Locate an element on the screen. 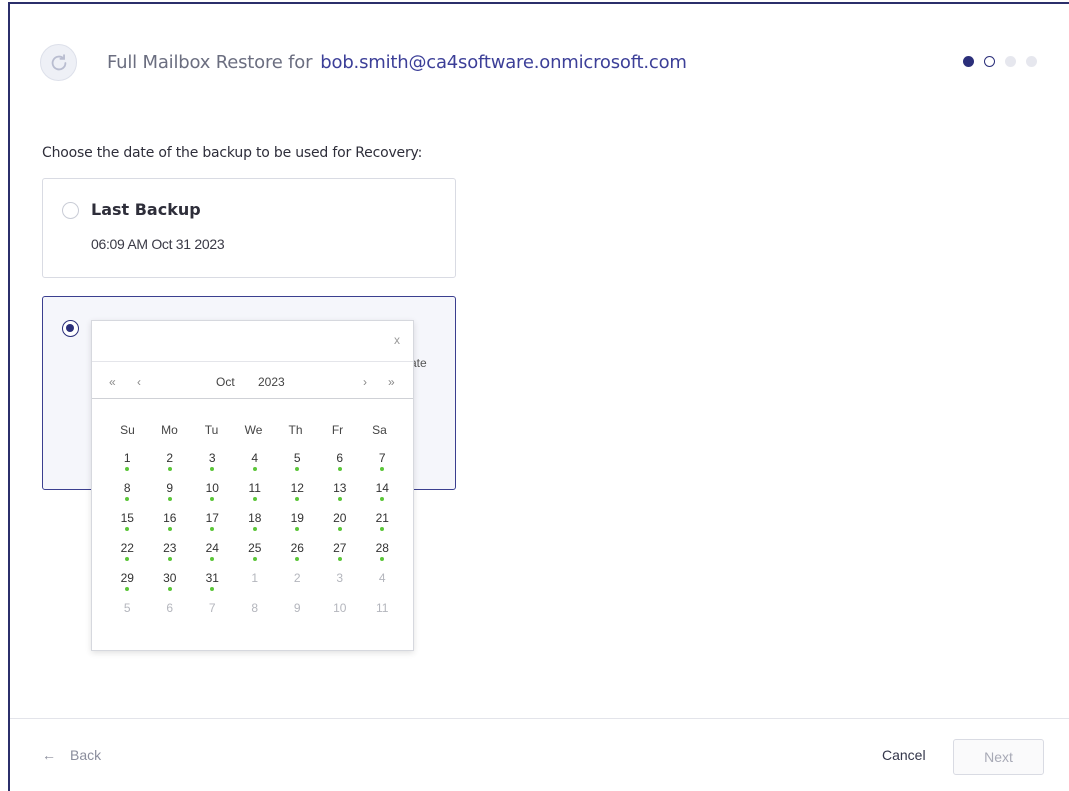  calendar-day: 12 is located at coordinates (297, 496).